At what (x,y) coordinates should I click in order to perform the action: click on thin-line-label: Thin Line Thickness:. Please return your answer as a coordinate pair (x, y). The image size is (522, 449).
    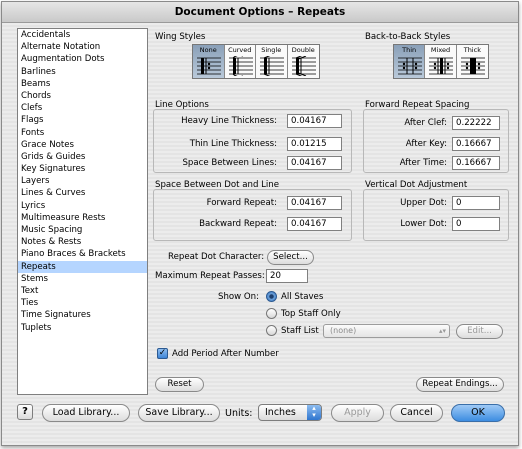
    Looking at the image, I should click on (233, 144).